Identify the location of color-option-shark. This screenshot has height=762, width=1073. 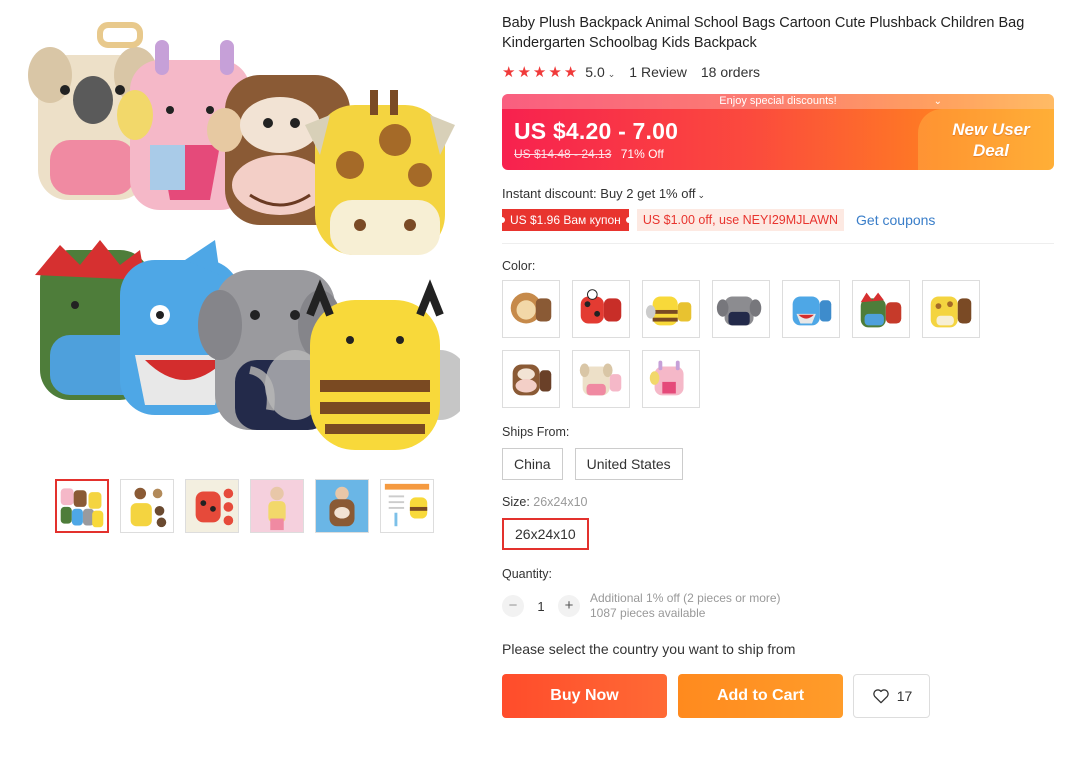
(811, 309).